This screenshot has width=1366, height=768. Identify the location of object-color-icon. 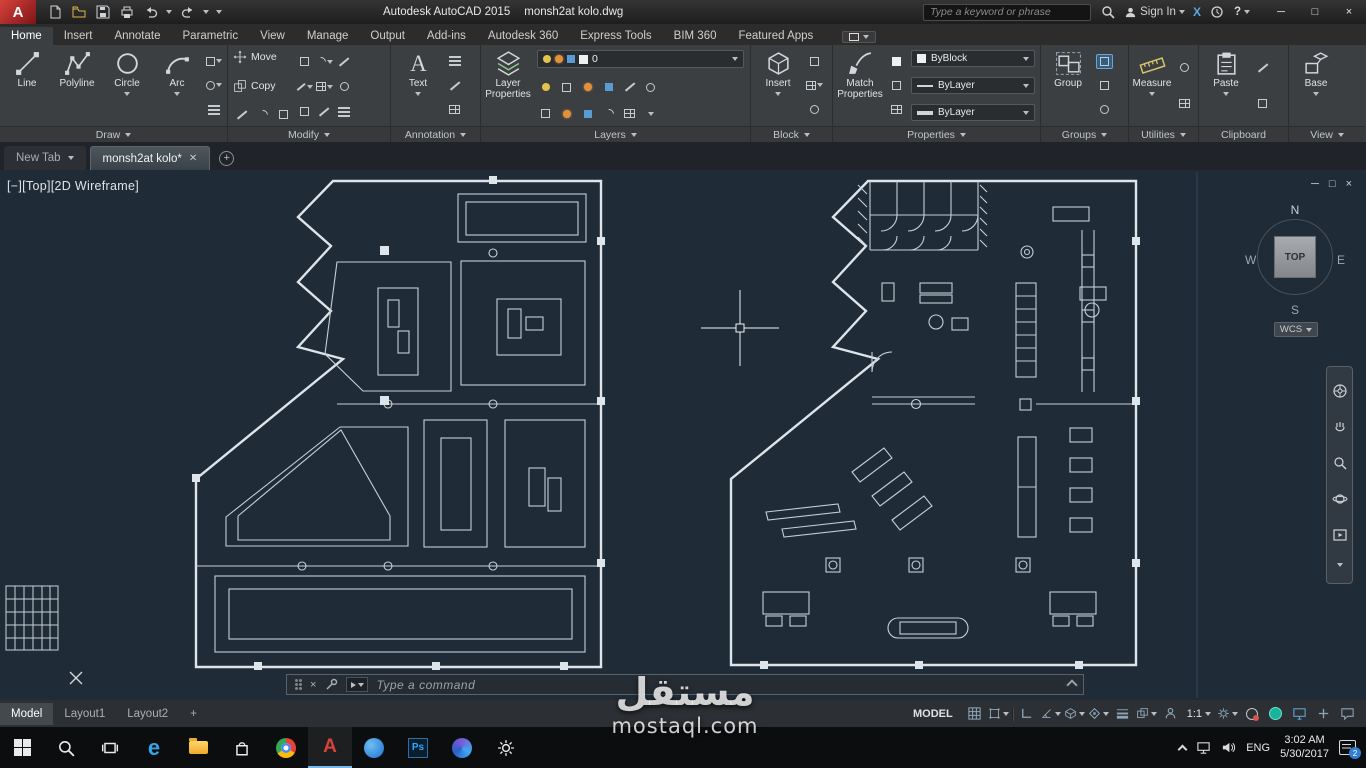
(896, 61).